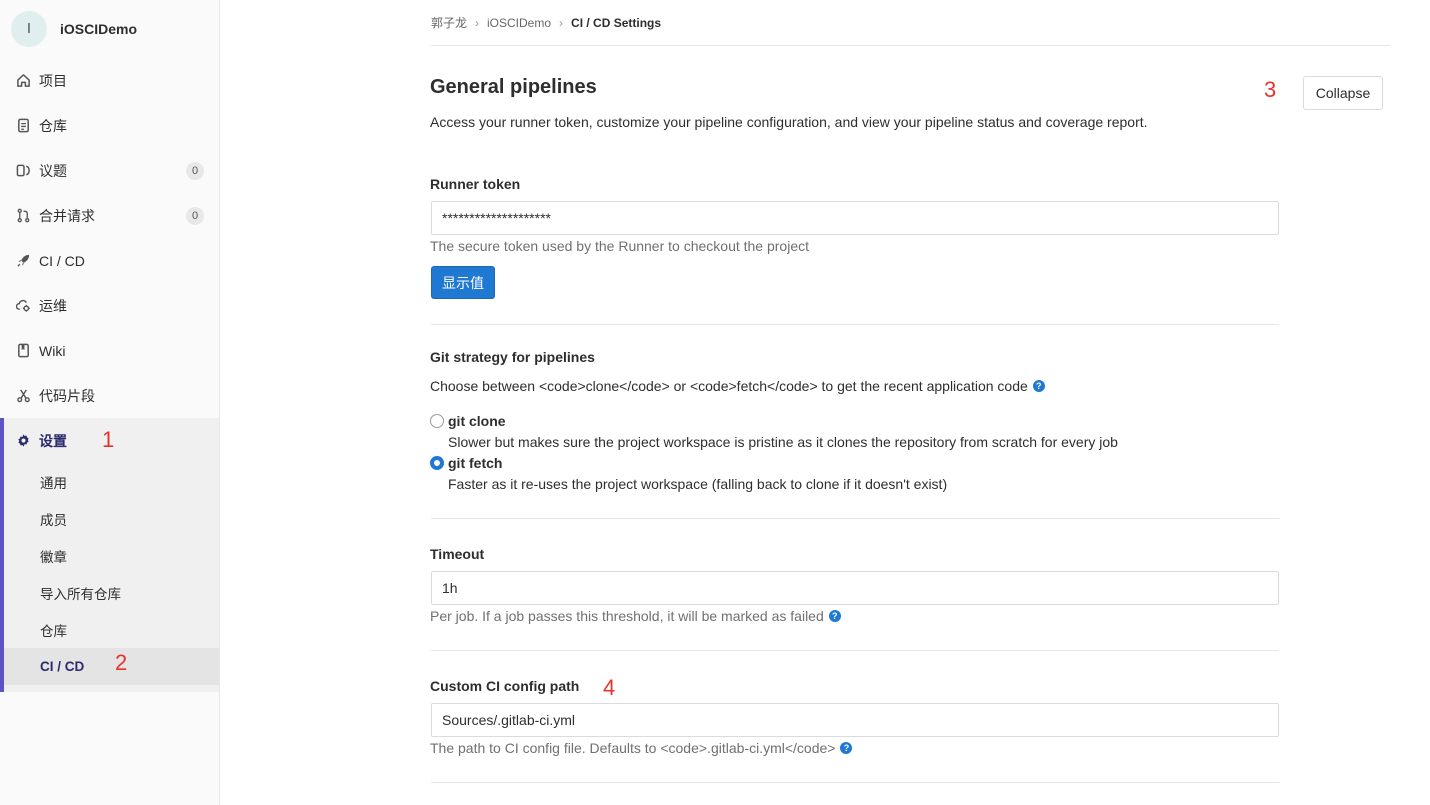 The width and height of the screenshot is (1430, 805). What do you see at coordinates (108, 439) in the screenshot?
I see `annotation-marker-1: 1` at bounding box center [108, 439].